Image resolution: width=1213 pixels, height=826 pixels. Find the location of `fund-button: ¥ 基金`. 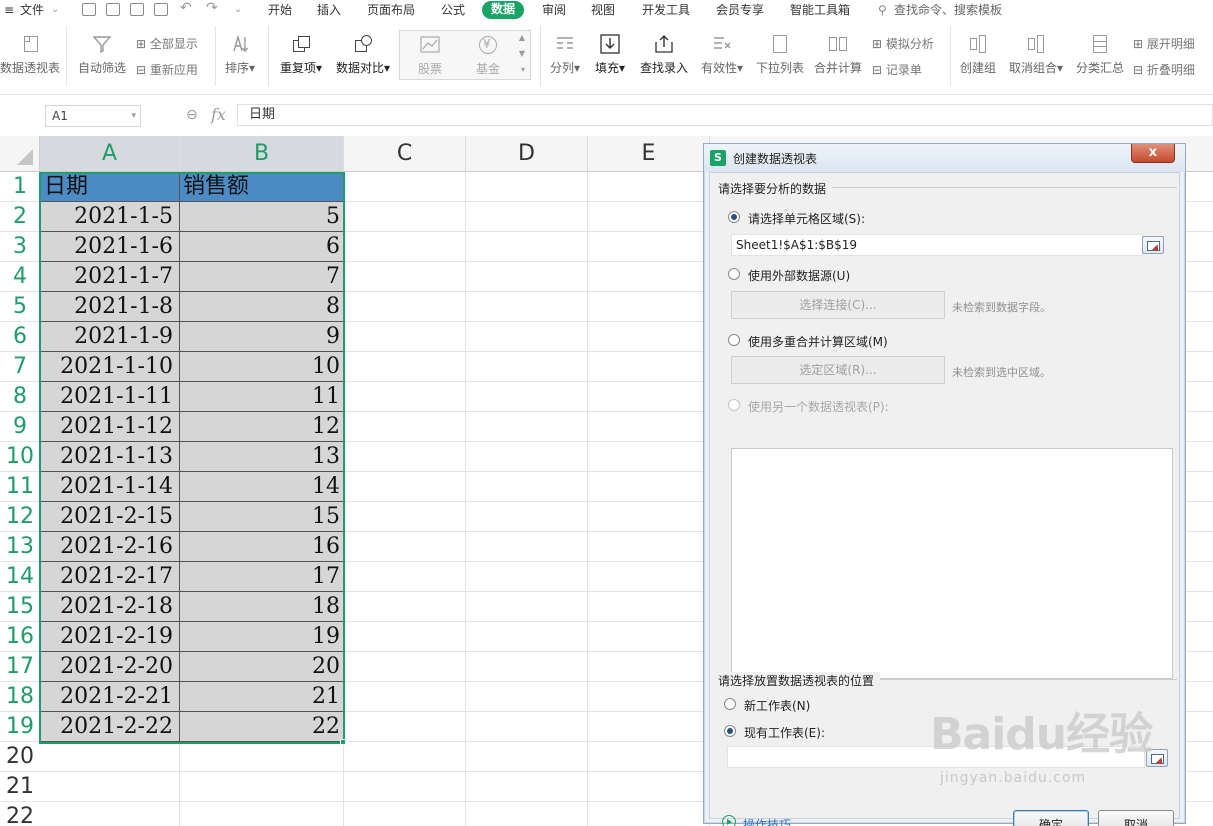

fund-button: ¥ 基金 is located at coordinates (488, 56).